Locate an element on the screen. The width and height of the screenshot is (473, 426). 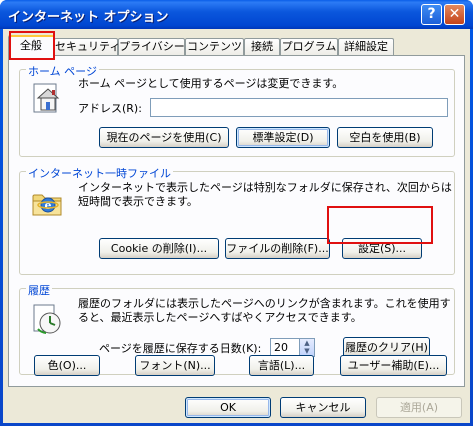
temp-files-folder-icon: e is located at coordinates (47, 205).